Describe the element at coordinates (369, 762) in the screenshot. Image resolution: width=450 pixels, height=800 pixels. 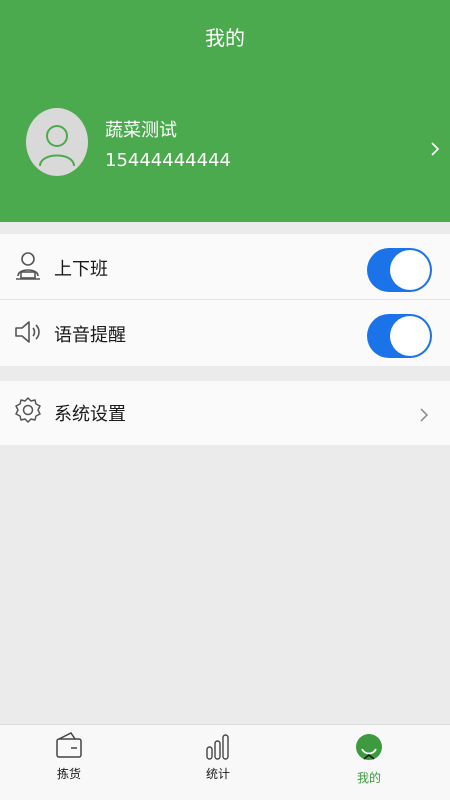
I see `nav-item-mine: 我的` at that location.